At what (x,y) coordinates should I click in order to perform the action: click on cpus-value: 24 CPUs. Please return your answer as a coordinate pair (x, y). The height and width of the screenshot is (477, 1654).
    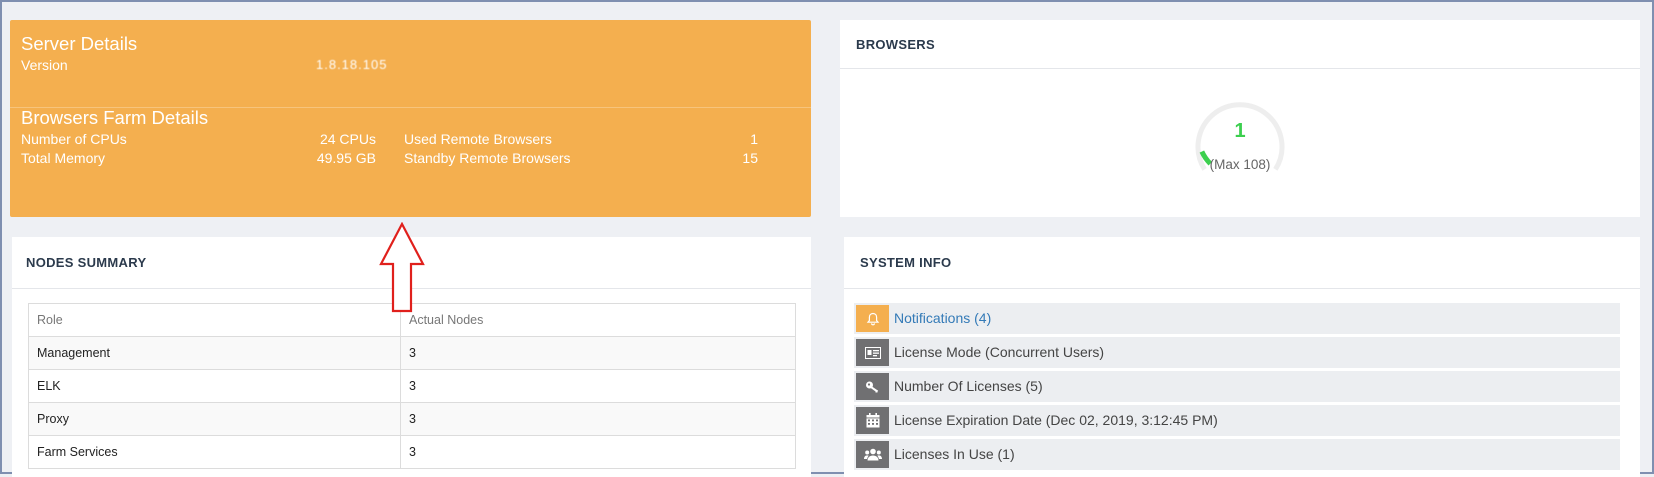
    Looking at the image, I should click on (347, 139).